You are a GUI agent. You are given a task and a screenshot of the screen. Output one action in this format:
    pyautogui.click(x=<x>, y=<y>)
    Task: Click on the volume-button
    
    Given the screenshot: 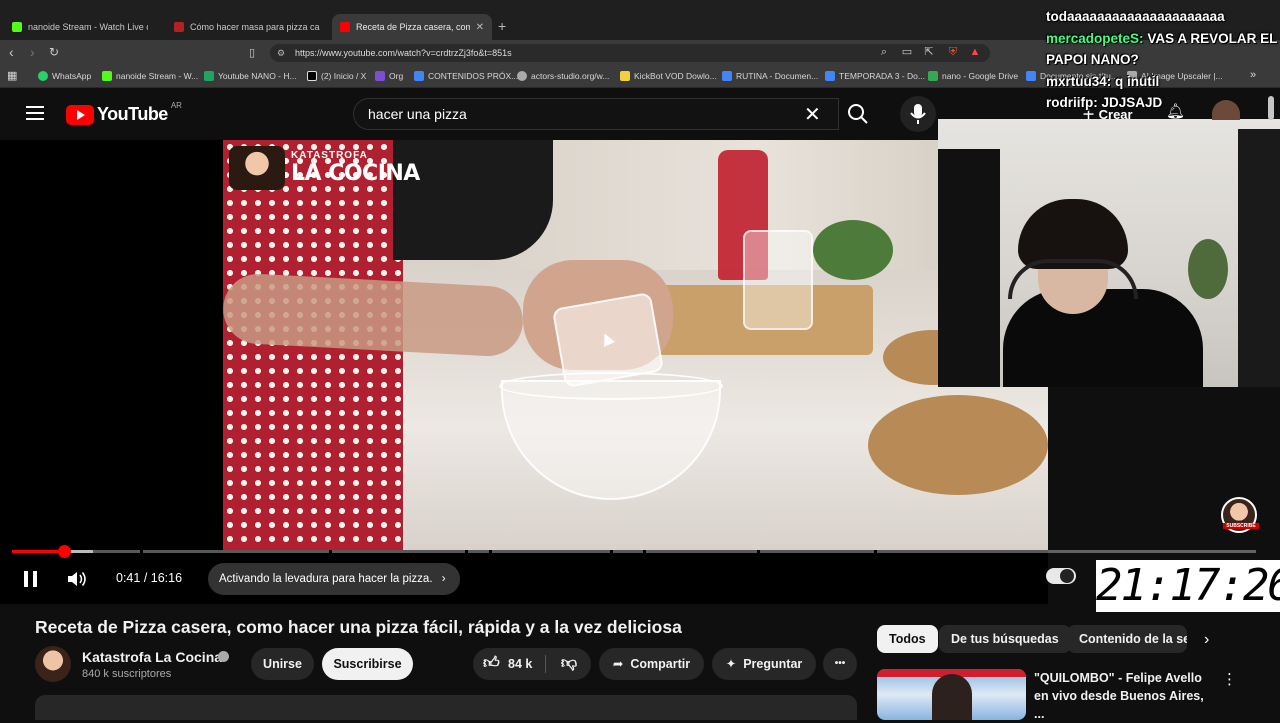 What is the action you would take?
    pyautogui.click(x=77, y=579)
    